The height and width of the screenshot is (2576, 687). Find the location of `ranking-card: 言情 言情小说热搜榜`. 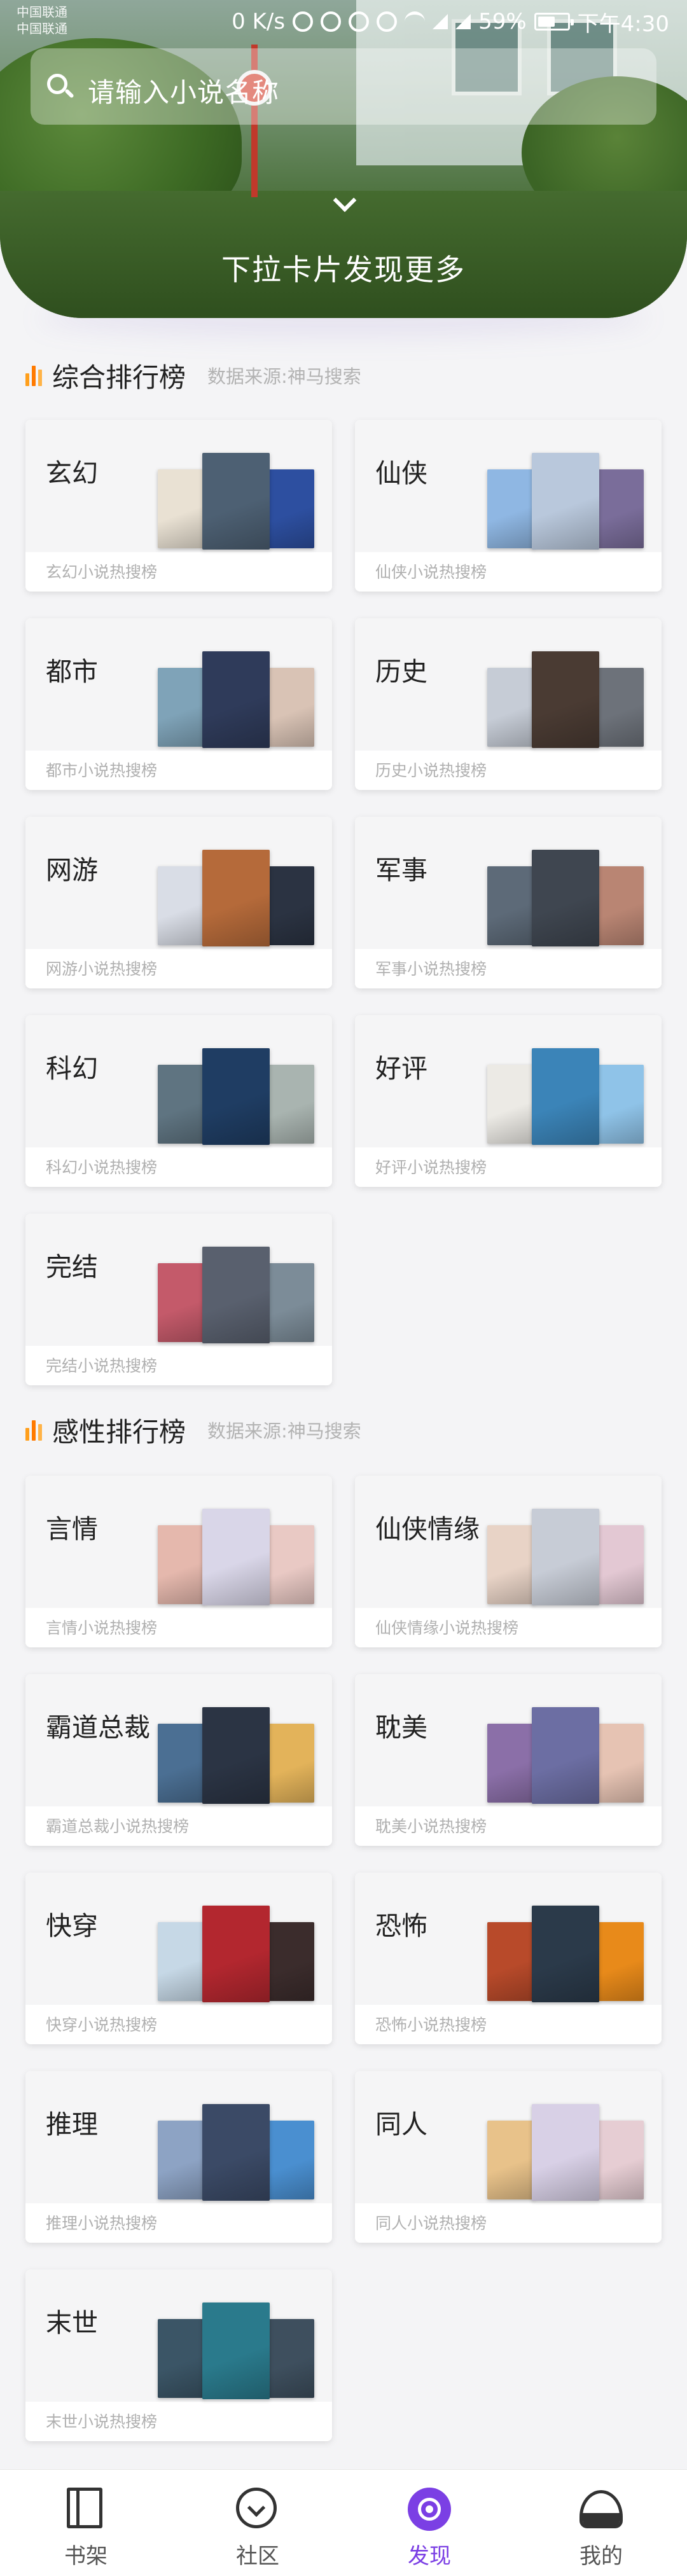

ranking-card: 言情 言情小说热搜榜 is located at coordinates (178, 1561).